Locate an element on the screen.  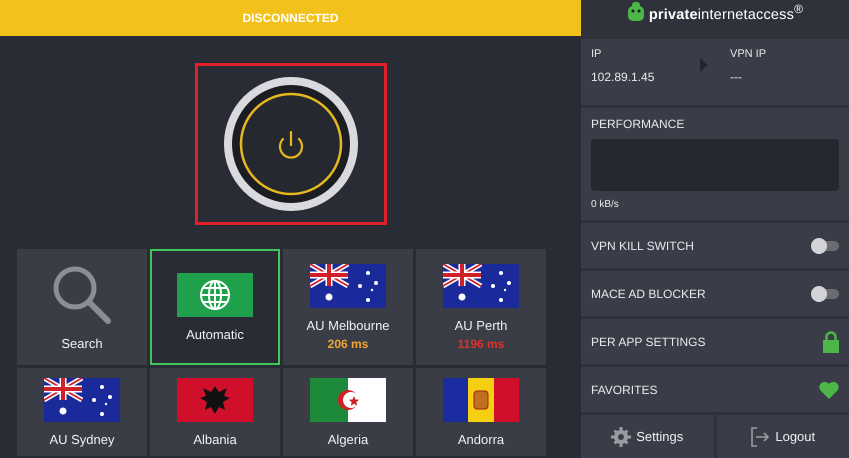
ip-label: IP is located at coordinates (596, 54).